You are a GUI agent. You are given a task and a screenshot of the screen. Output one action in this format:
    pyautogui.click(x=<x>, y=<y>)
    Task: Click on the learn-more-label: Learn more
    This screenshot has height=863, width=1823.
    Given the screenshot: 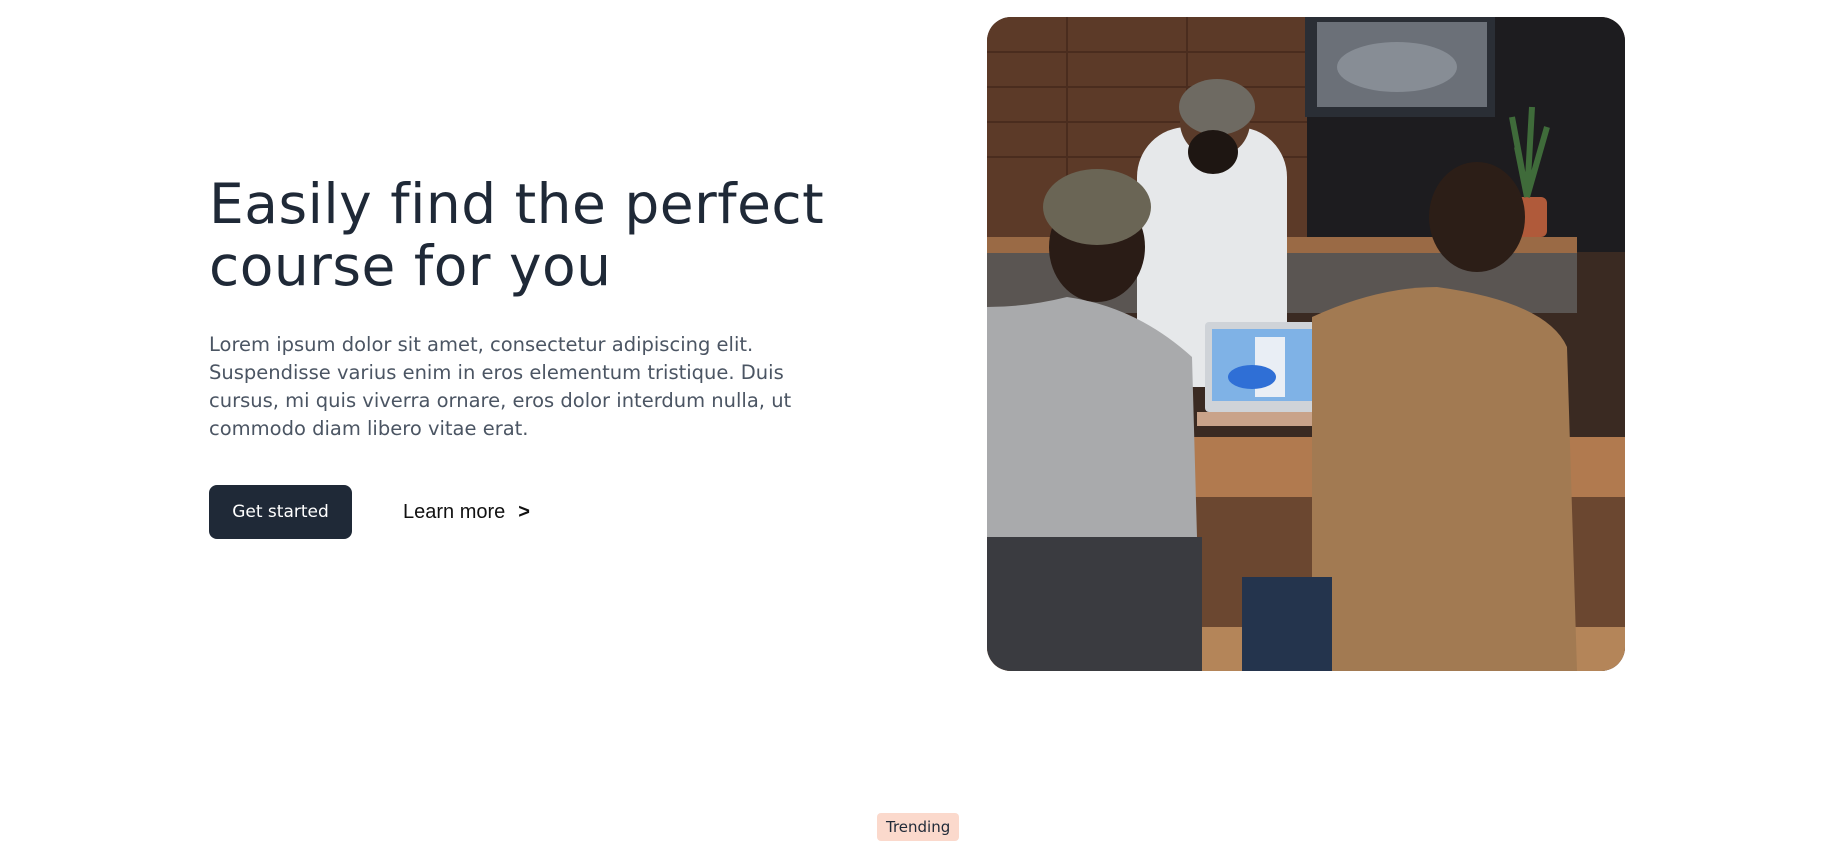 What is the action you would take?
    pyautogui.click(x=454, y=511)
    